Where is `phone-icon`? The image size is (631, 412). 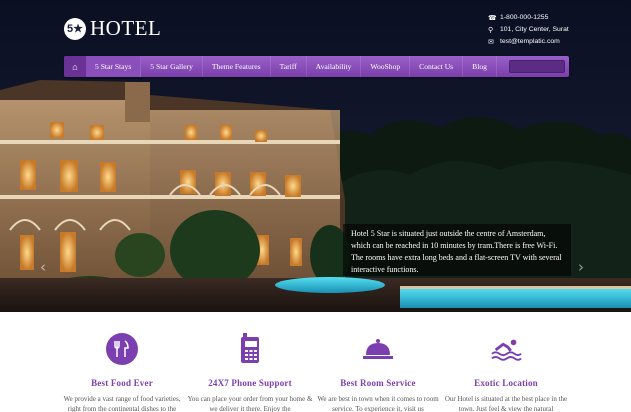 phone-icon is located at coordinates (250, 349).